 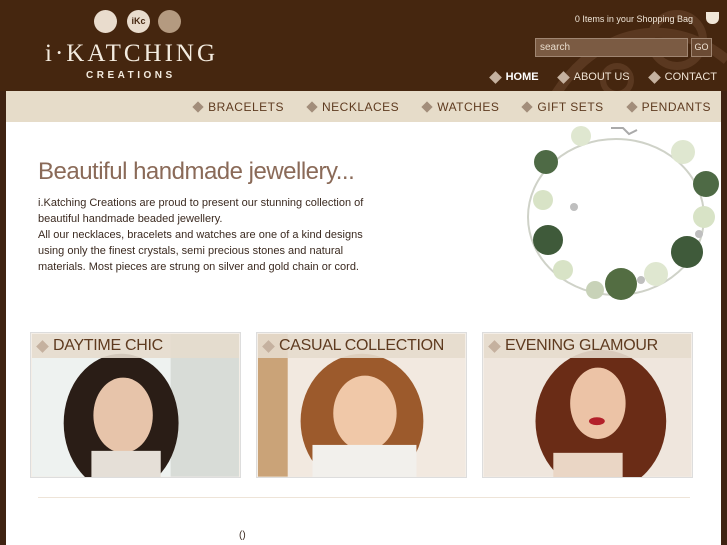 What do you see at coordinates (570, 106) in the screenshot?
I see `category-label: GIFT SETS` at bounding box center [570, 106].